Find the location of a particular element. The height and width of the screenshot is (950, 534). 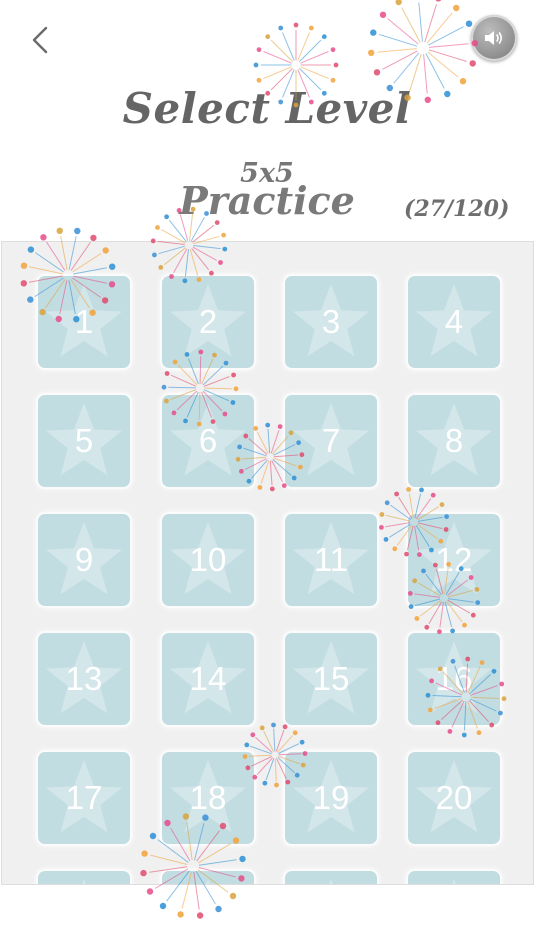

level-tile: 1 is located at coordinates (84, 322).